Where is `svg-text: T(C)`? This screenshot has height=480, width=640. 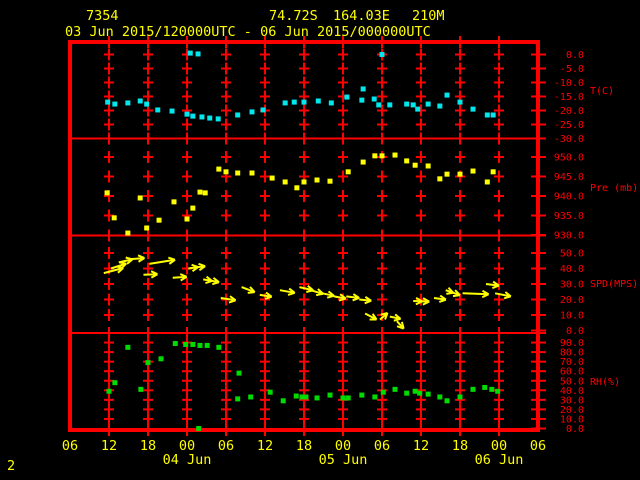
svg-text: T(C) is located at coordinates (602, 91).